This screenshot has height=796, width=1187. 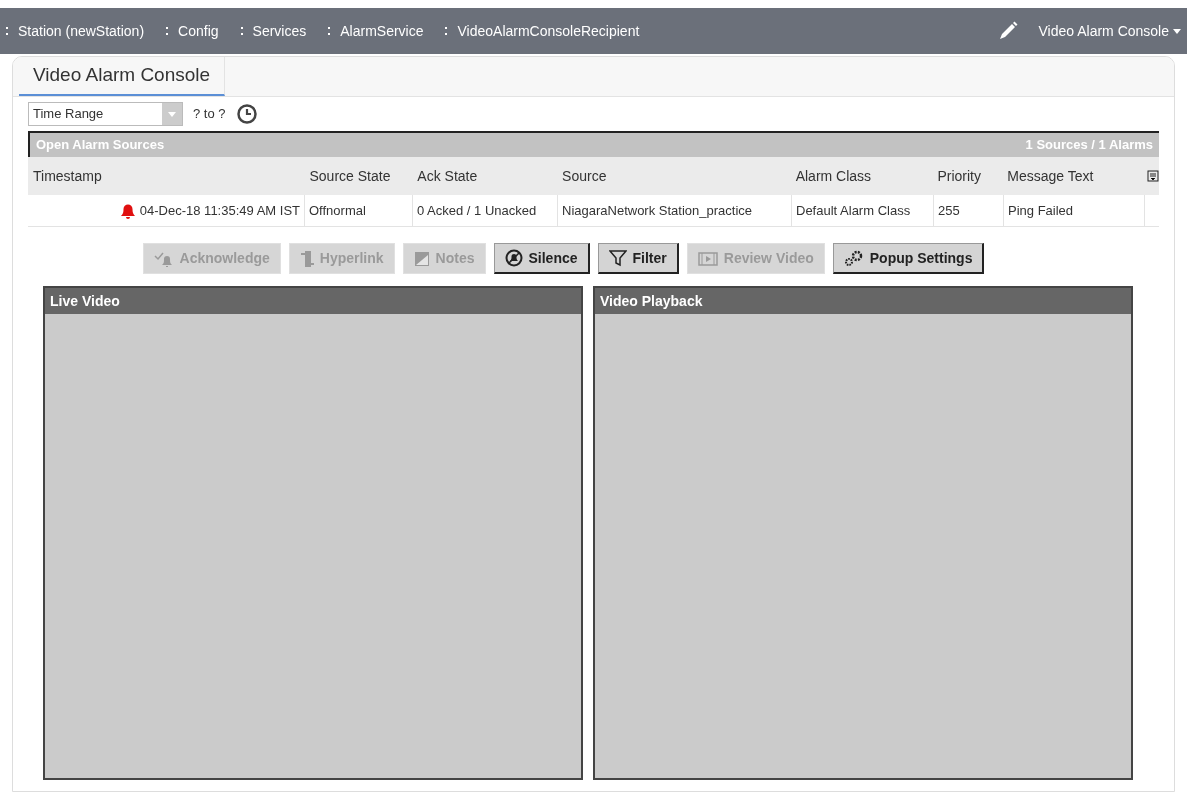 What do you see at coordinates (163, 258) in the screenshot?
I see `bell-check-icon` at bounding box center [163, 258].